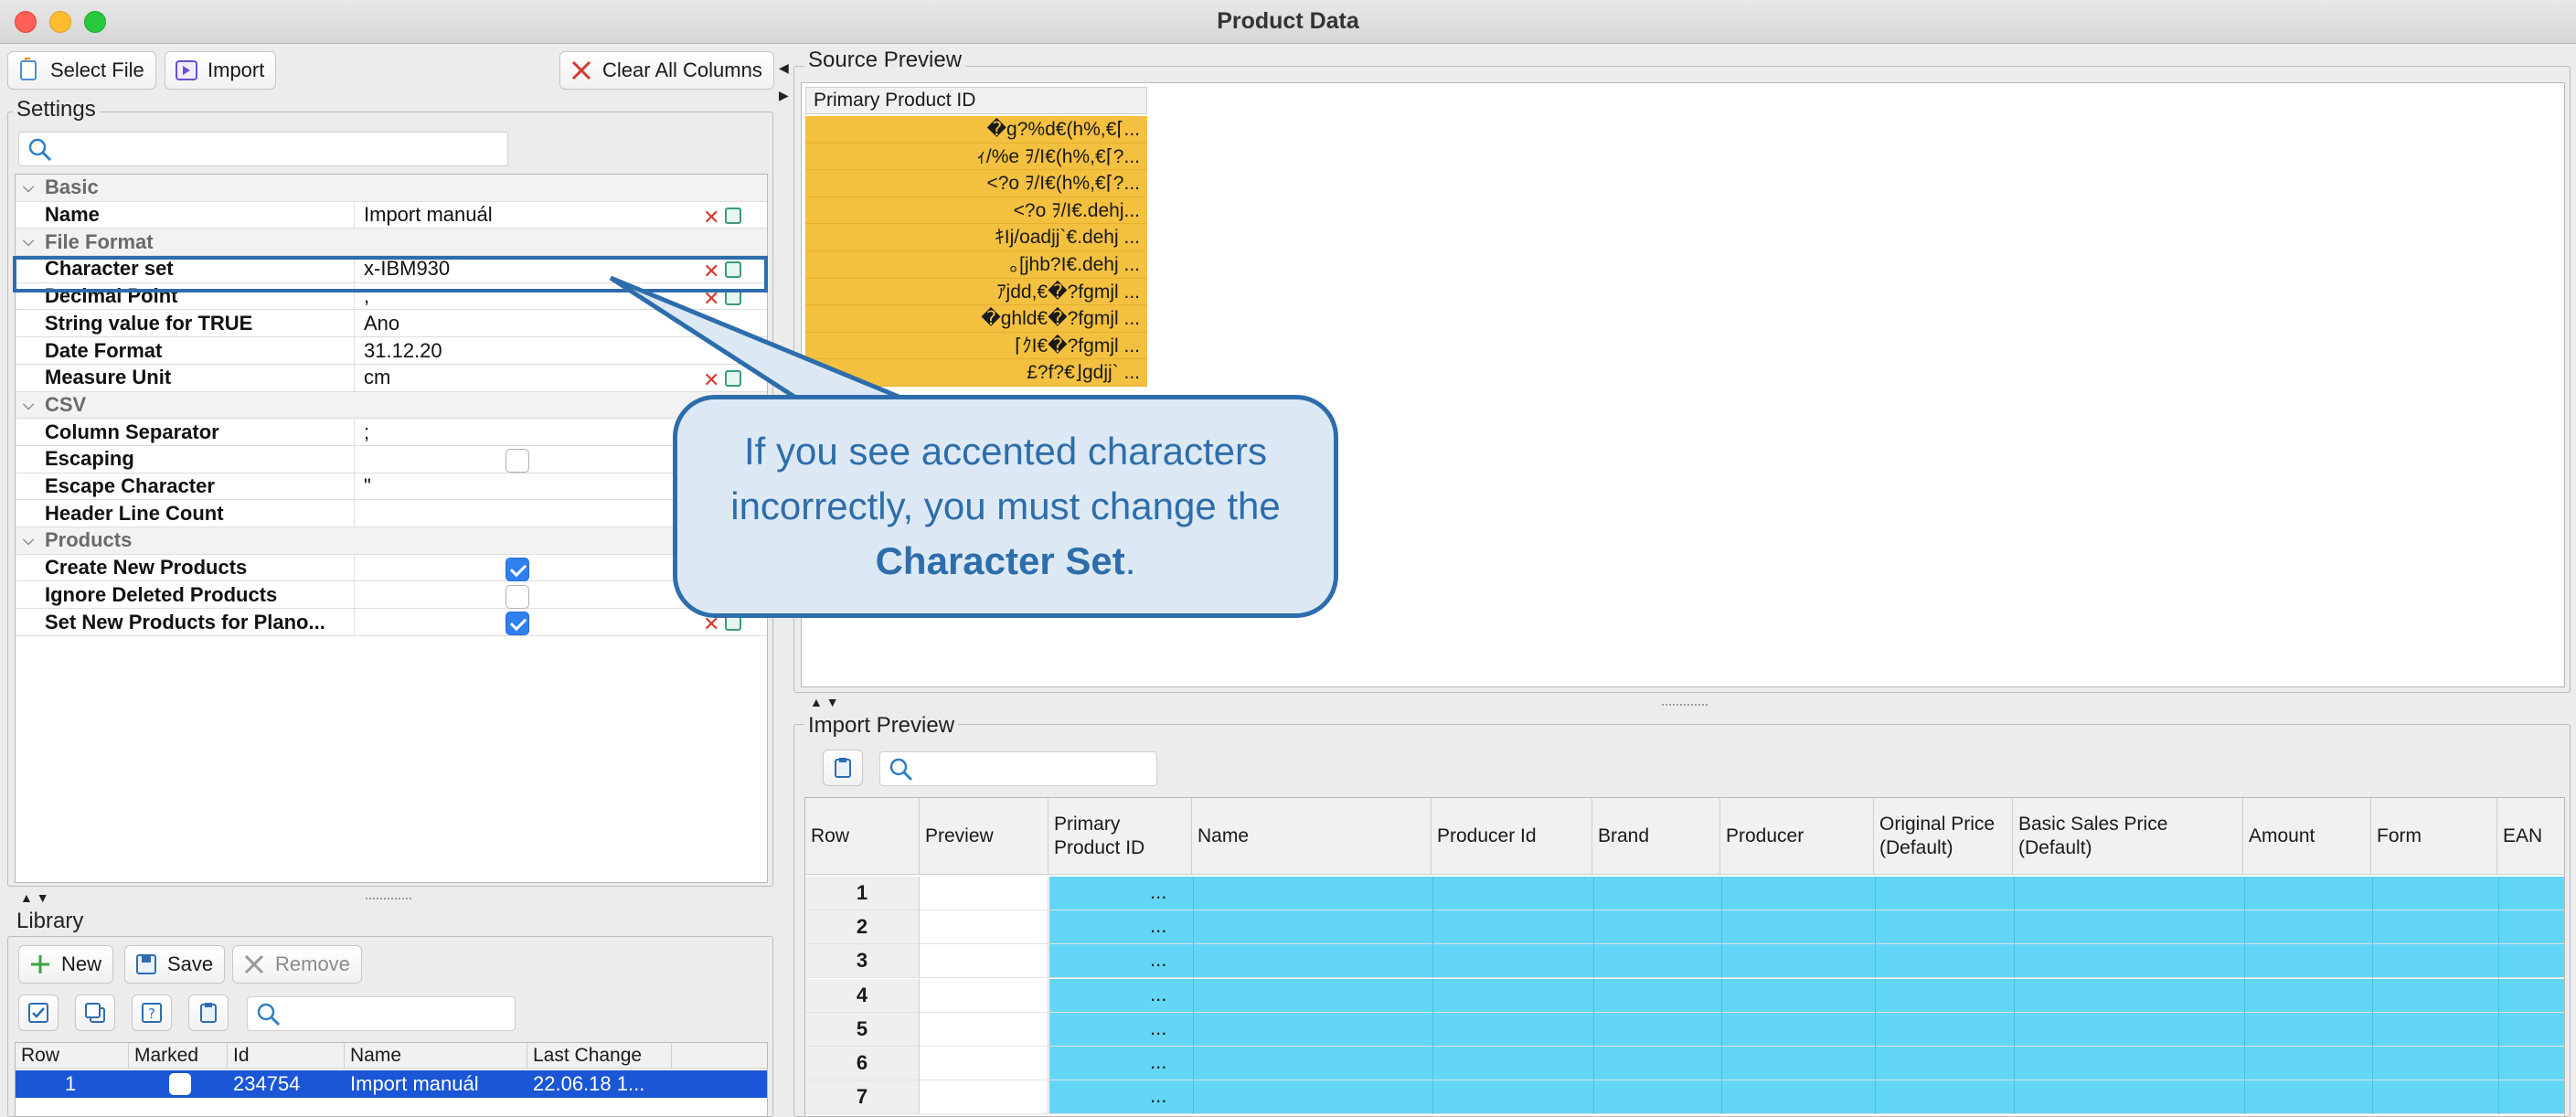  What do you see at coordinates (862, 1097) in the screenshot?
I see `row-number: 7` at bounding box center [862, 1097].